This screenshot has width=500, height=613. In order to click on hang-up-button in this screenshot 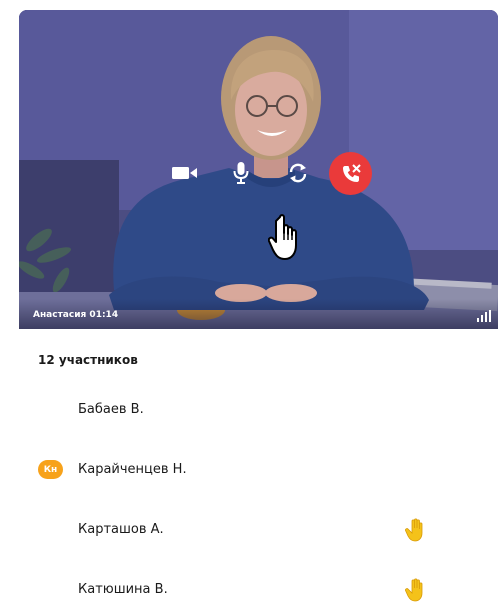, I will do `click(350, 173)`.